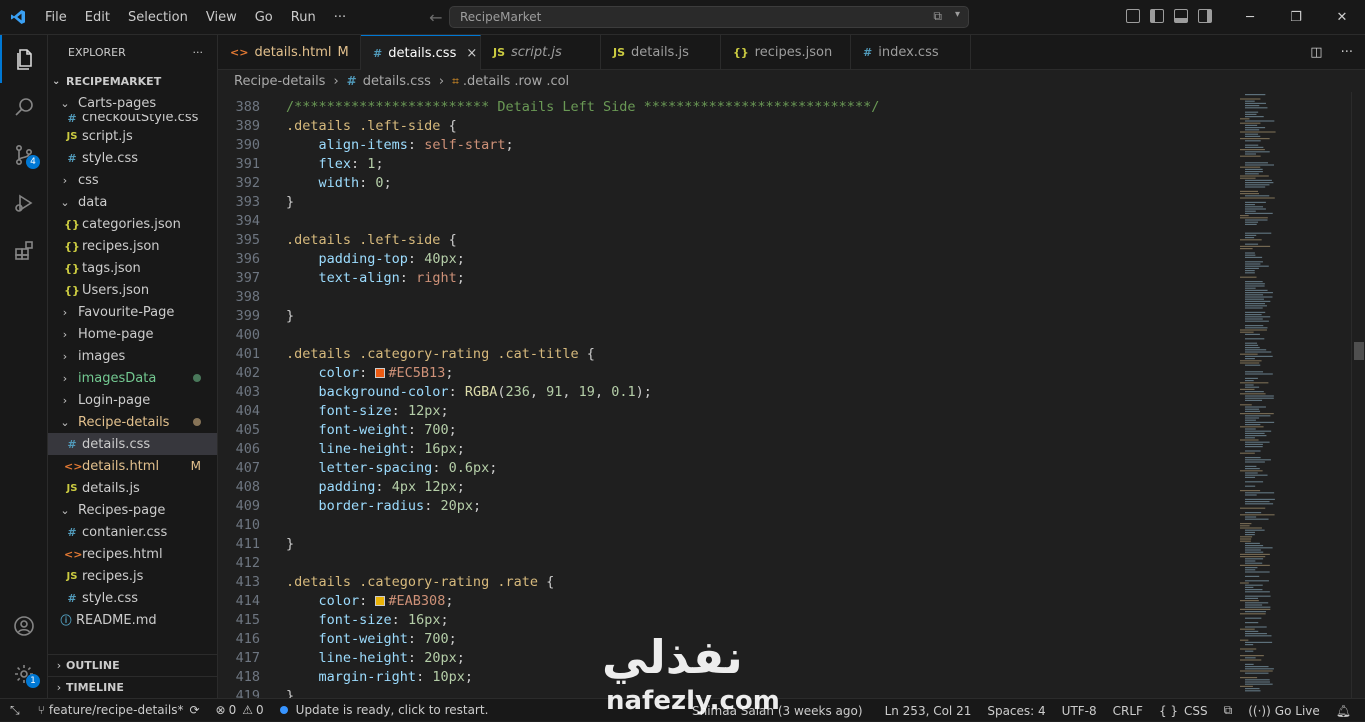 The height and width of the screenshot is (722, 1365). Describe the element at coordinates (264, 17) in the screenshot. I see `menu-go: Go` at that location.